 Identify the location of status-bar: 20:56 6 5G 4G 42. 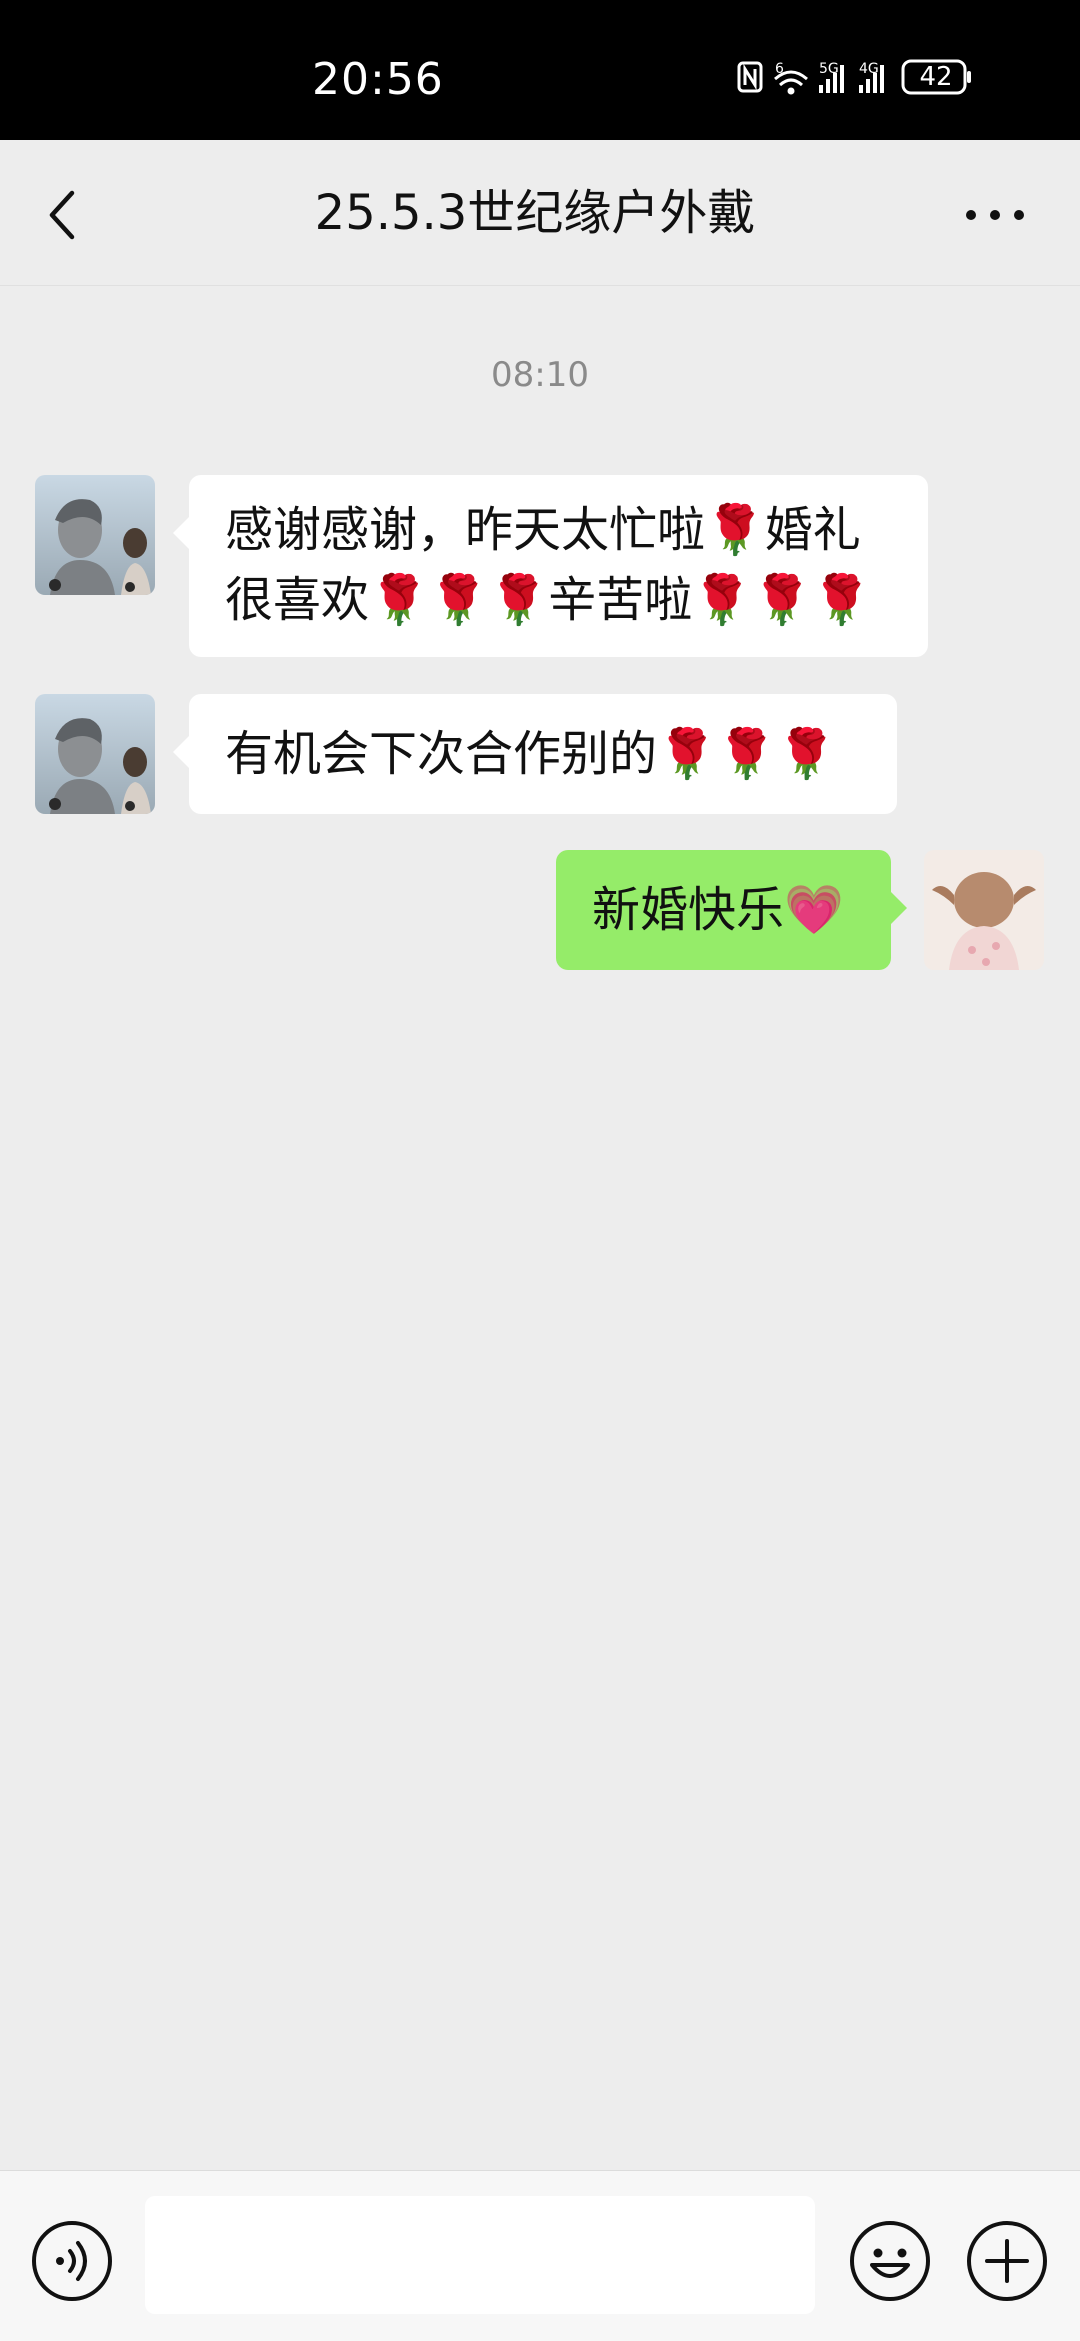
(540, 70).